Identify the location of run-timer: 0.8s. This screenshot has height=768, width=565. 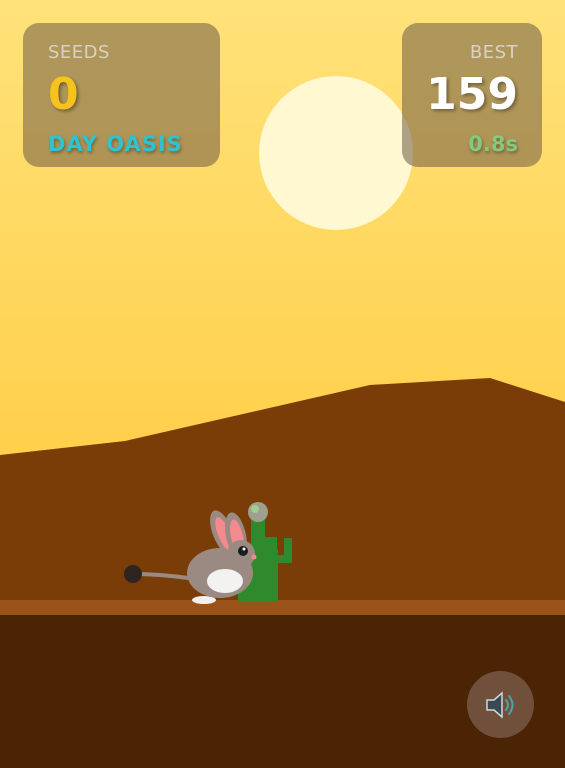
(493, 144).